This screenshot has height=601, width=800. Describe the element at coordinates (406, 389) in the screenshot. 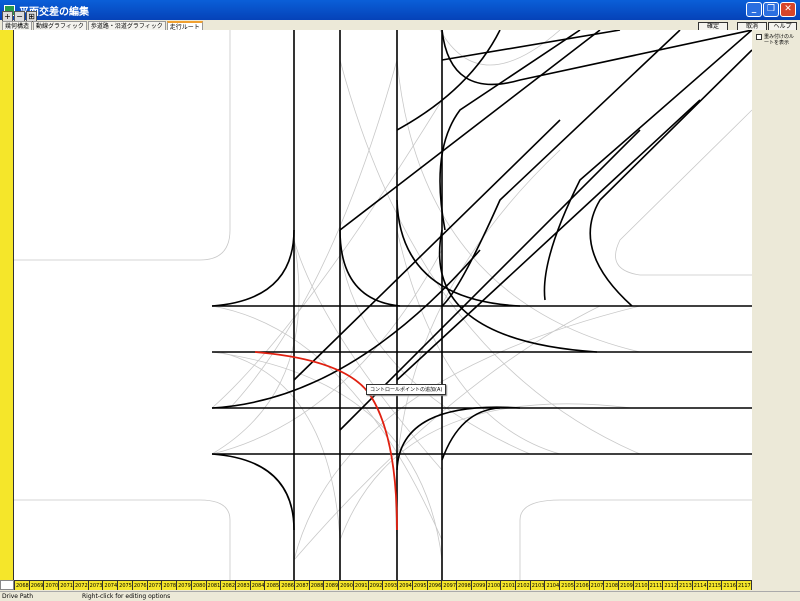

I see `context-tooltip: コントロールポイントの追加(A)` at that location.